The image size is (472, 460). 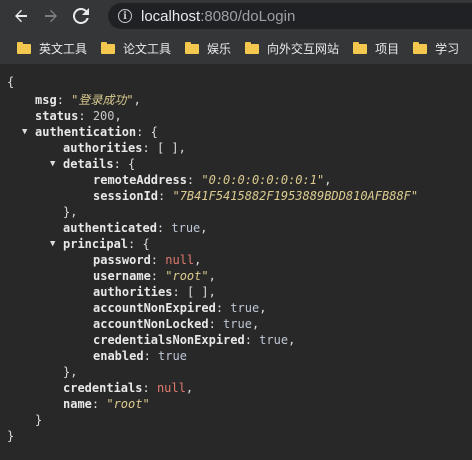 I want to click on json-key: username, so click(x=122, y=276).